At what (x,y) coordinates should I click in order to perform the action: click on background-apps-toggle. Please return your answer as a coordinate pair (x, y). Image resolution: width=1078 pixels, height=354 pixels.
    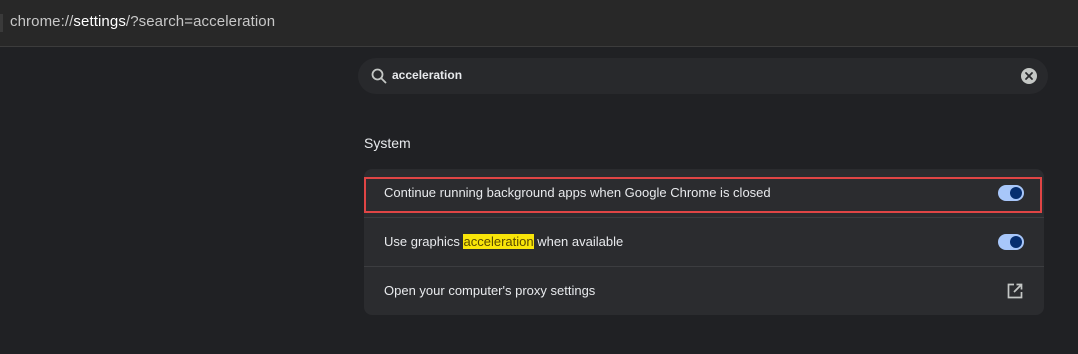
    Looking at the image, I should click on (1011, 193).